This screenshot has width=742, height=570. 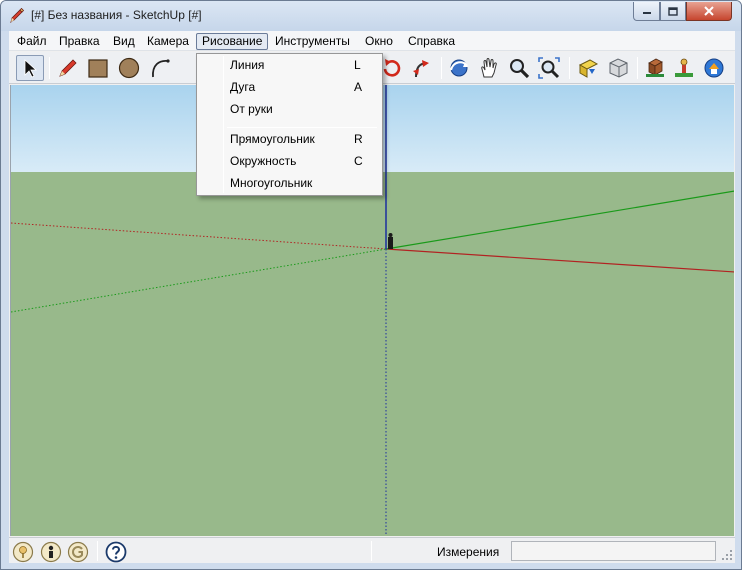 What do you see at coordinates (51, 552) in the screenshot?
I see `credits-person-icon` at bounding box center [51, 552].